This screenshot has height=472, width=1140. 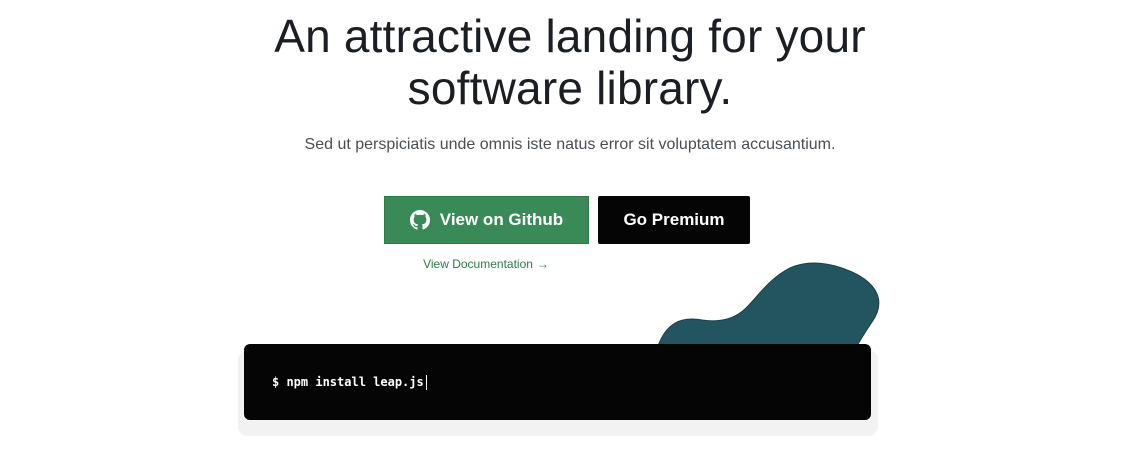 What do you see at coordinates (557, 382) in the screenshot?
I see `install-command-terminal: $ npm install leap.js` at bounding box center [557, 382].